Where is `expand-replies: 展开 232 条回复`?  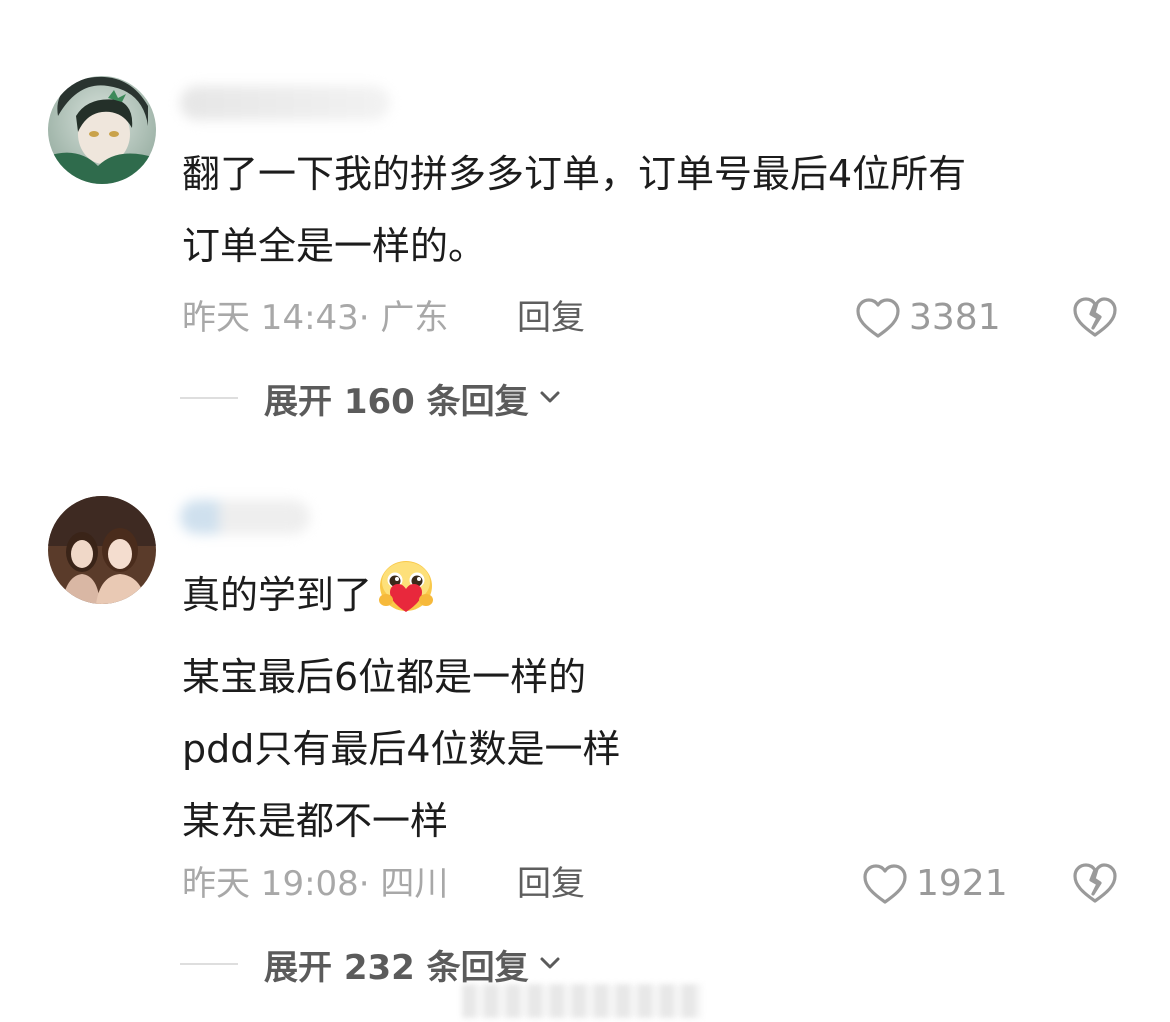 expand-replies: 展开 232 条回复 is located at coordinates (370, 965).